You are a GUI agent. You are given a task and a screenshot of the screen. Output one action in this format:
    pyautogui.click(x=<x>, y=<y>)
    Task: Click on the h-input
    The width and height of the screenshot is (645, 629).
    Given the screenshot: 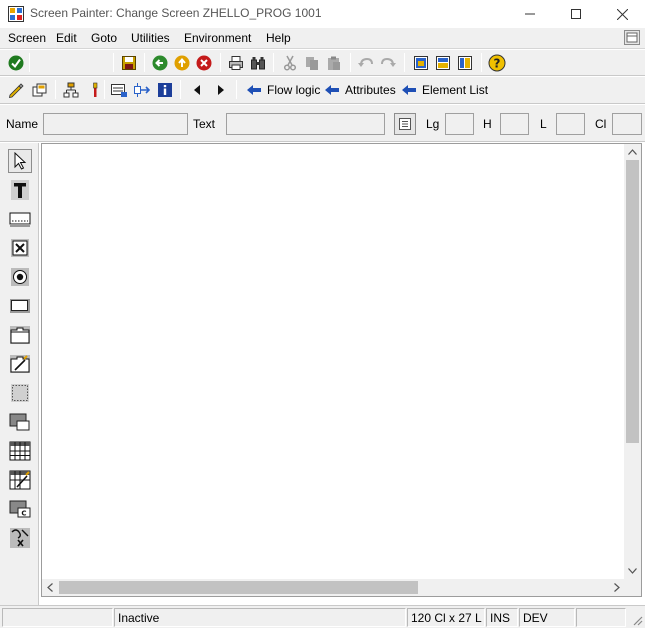 What is the action you would take?
    pyautogui.click(x=514, y=124)
    